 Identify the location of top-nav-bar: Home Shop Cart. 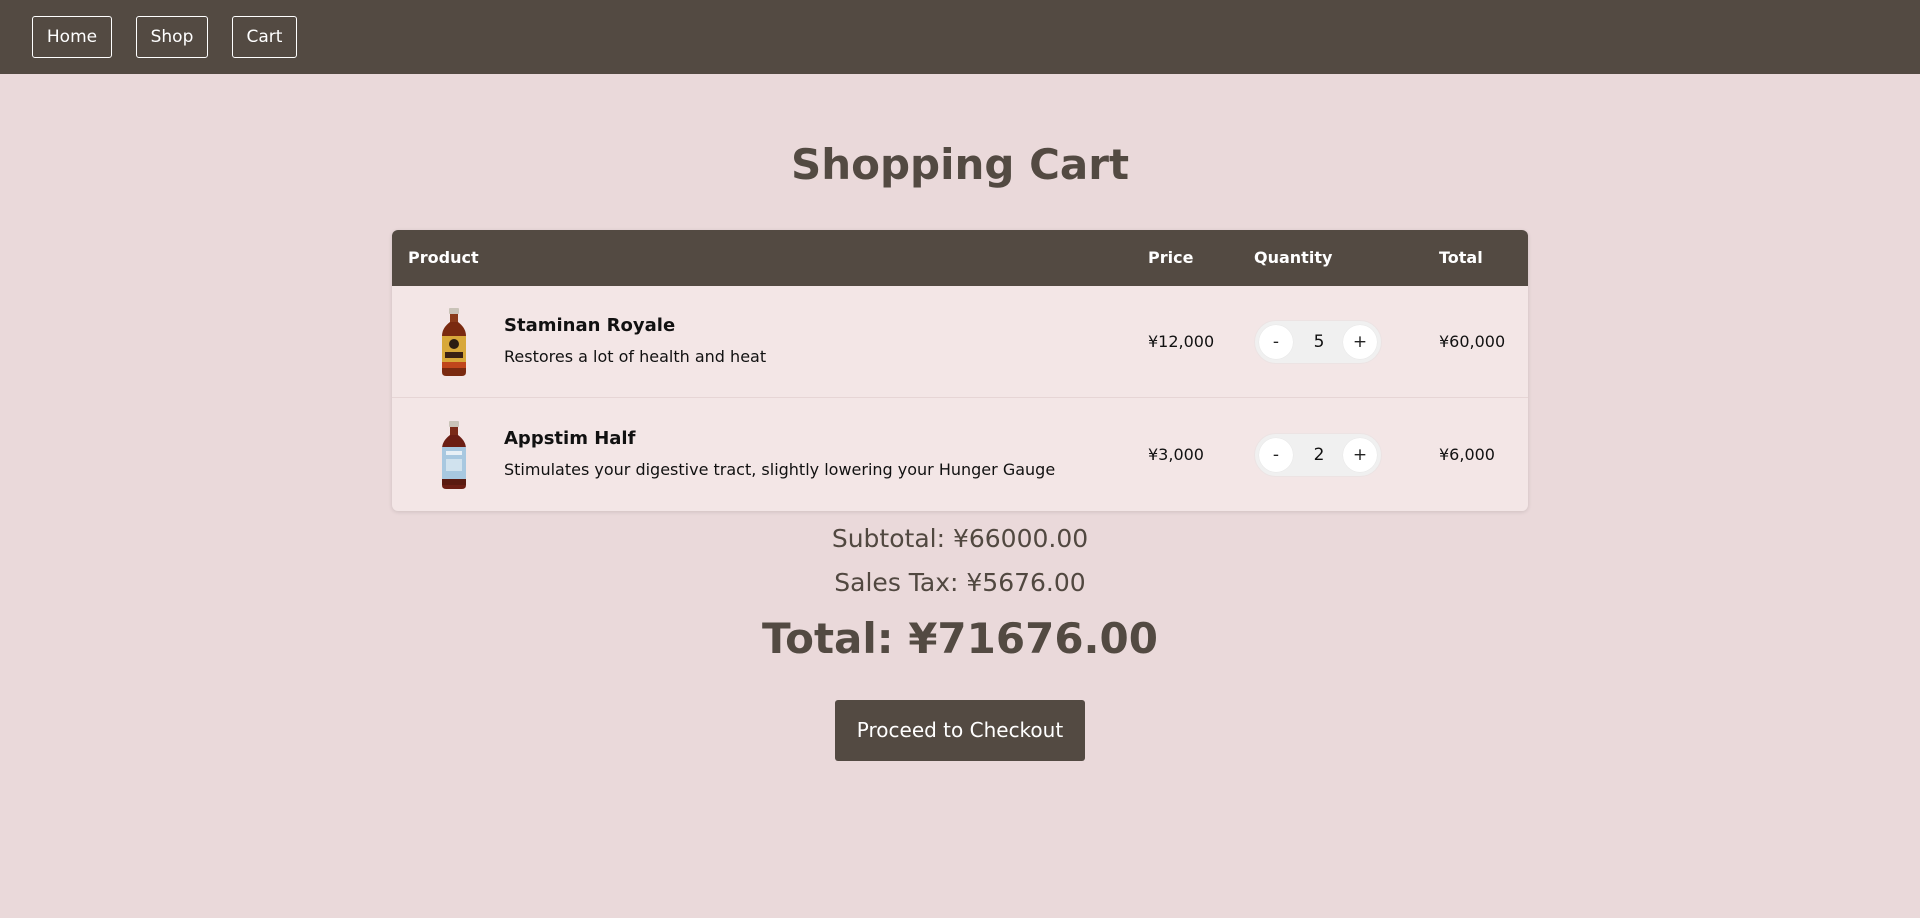
(960, 37).